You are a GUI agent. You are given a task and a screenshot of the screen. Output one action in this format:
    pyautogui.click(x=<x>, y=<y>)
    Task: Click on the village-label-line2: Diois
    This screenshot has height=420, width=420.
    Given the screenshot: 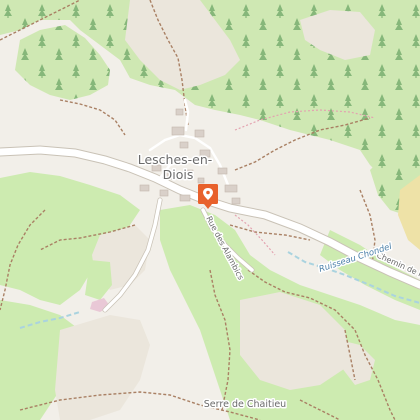 What is the action you would take?
    pyautogui.click(x=178, y=174)
    